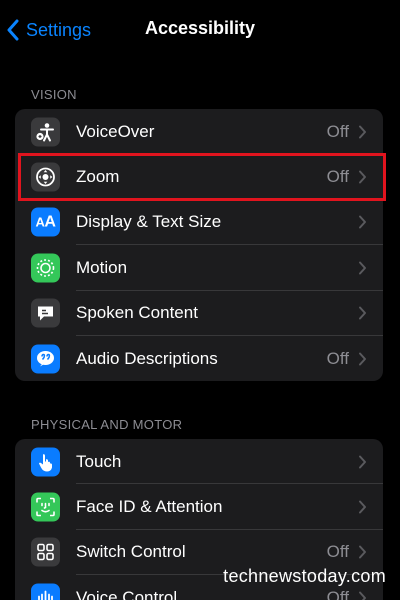  What do you see at coordinates (54, 94) in the screenshot?
I see `section-header-vision: VISION` at bounding box center [54, 94].